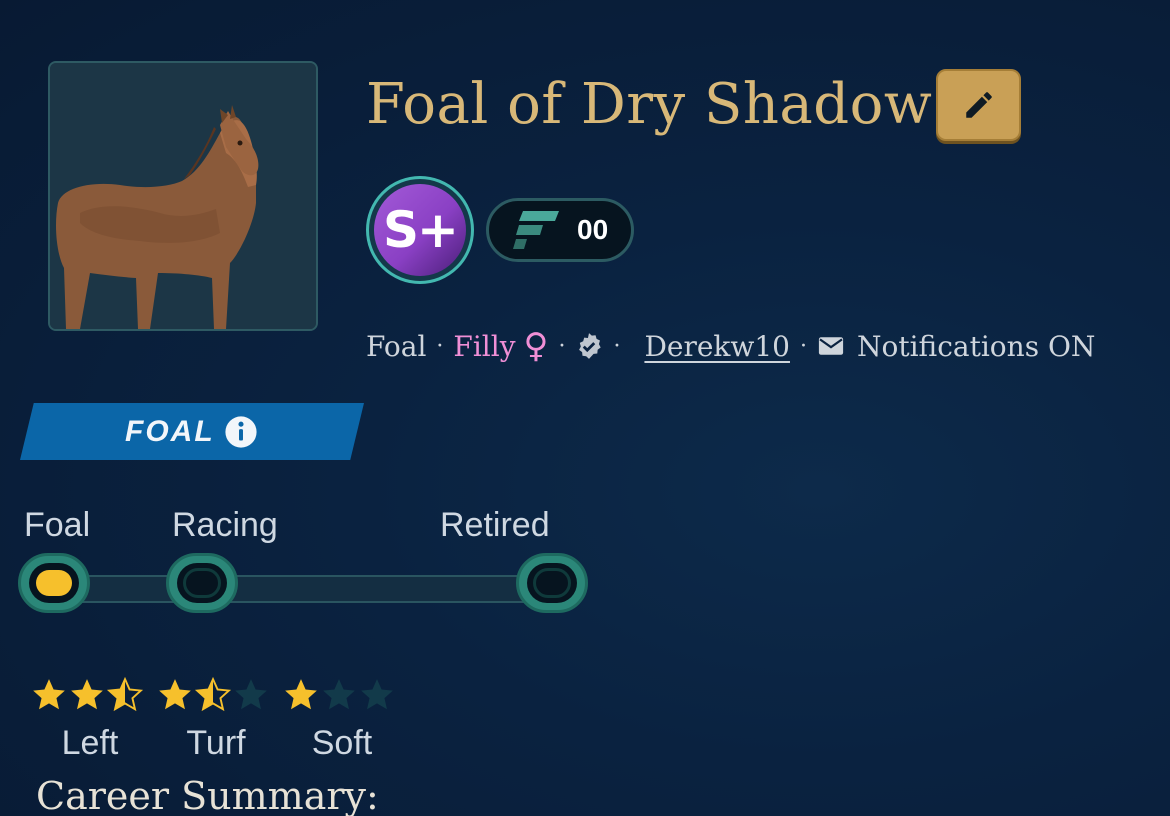  What do you see at coordinates (976, 346) in the screenshot?
I see `notifications-status: Notifications ON` at bounding box center [976, 346].